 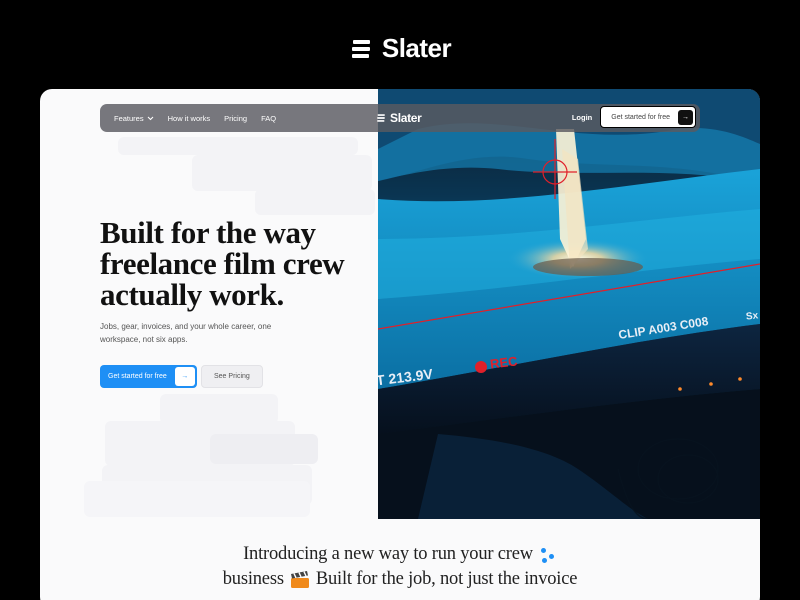 I want to click on brand-header: Slater, so click(x=400, y=48).